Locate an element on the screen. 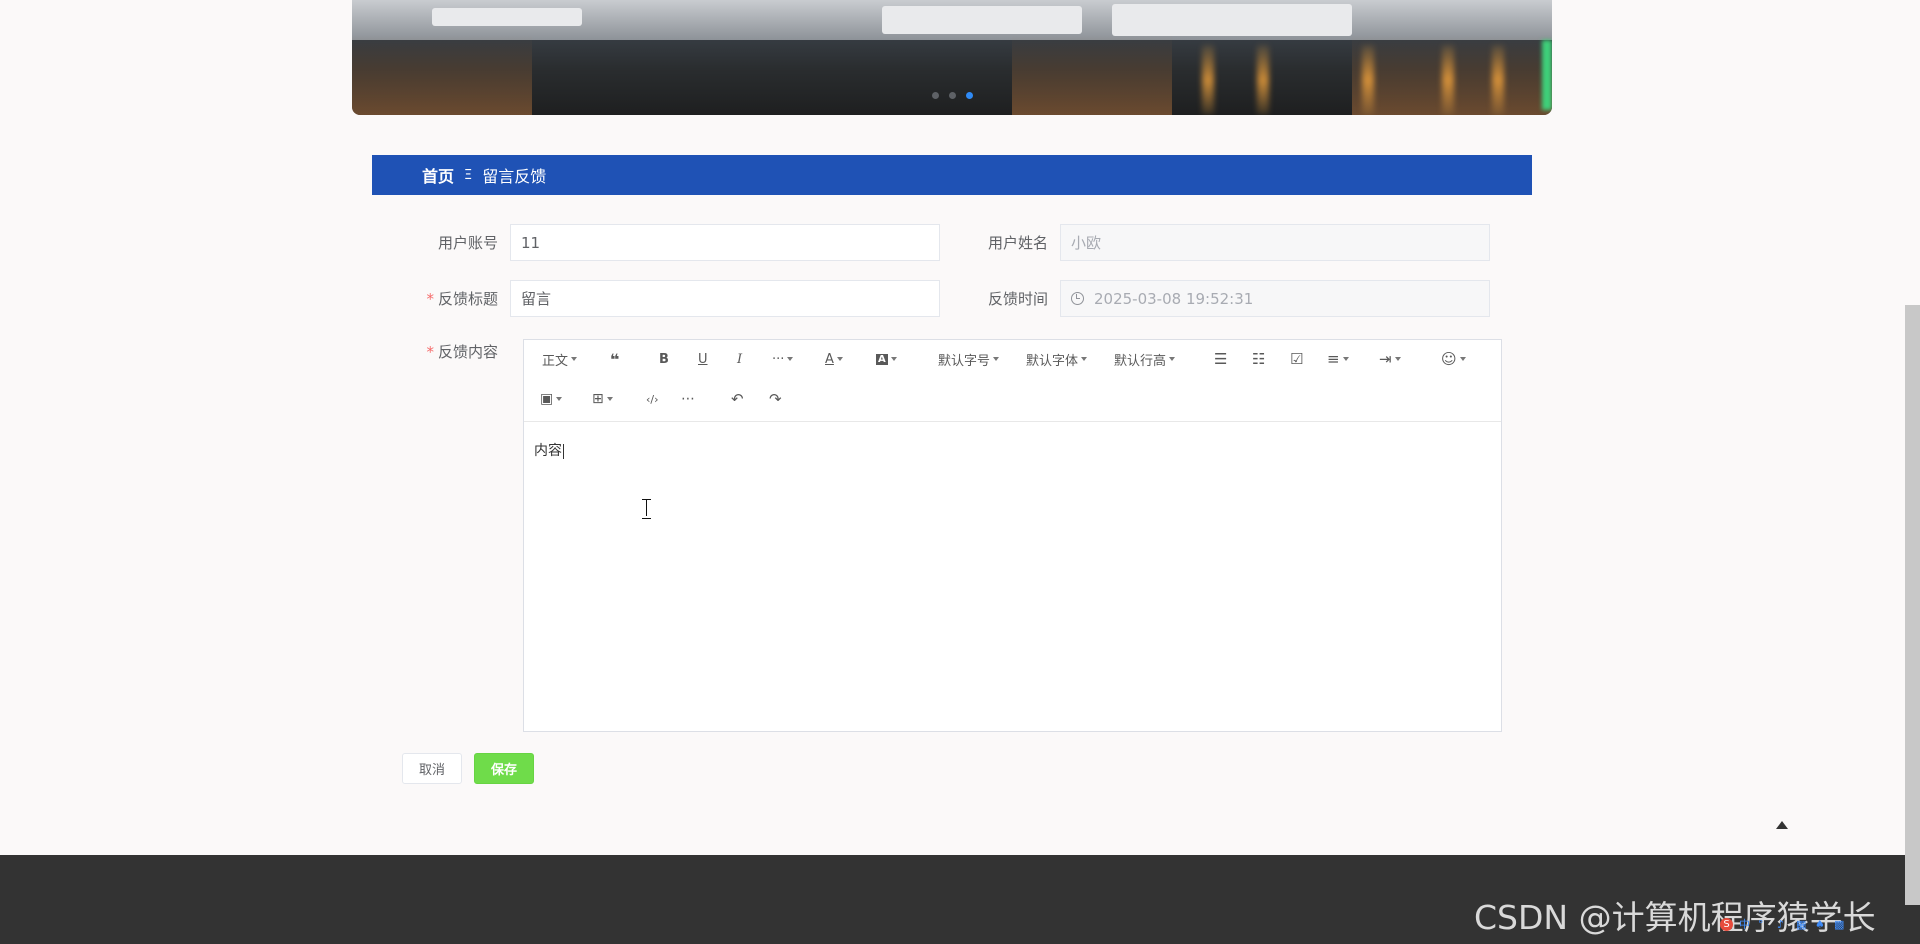 Image resolution: width=1920 pixels, height=944 pixels. punctuation-icon: ° is located at coordinates (1764, 924).